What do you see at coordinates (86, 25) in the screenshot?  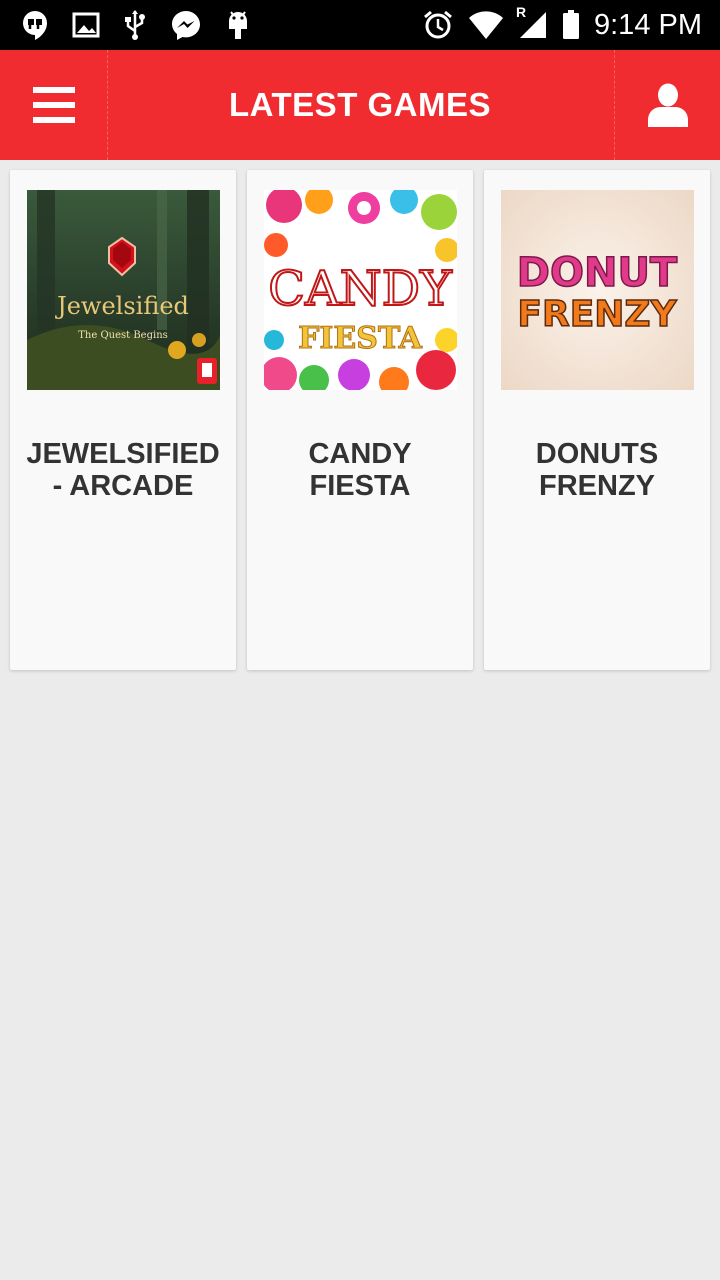 I see `image-icon` at bounding box center [86, 25].